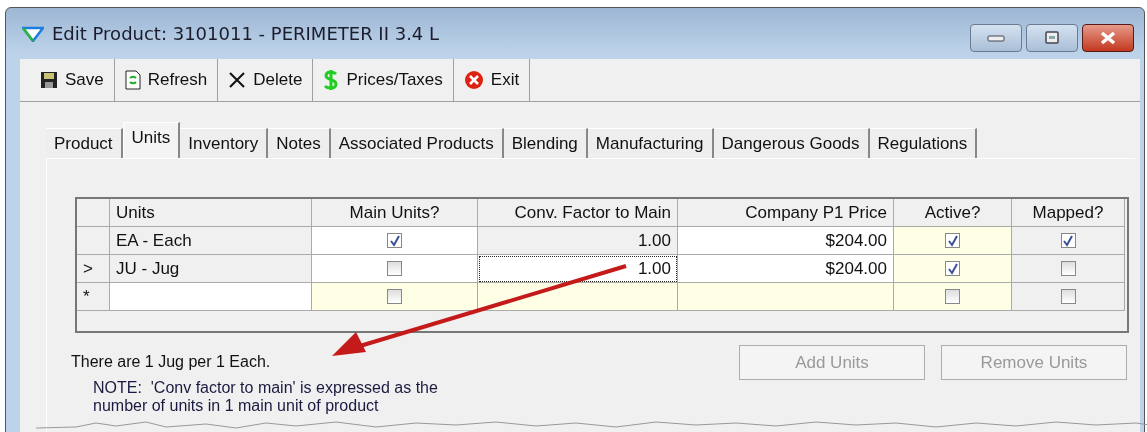 The height and width of the screenshot is (432, 1147). I want to click on toolbar-button: Exit, so click(492, 80).